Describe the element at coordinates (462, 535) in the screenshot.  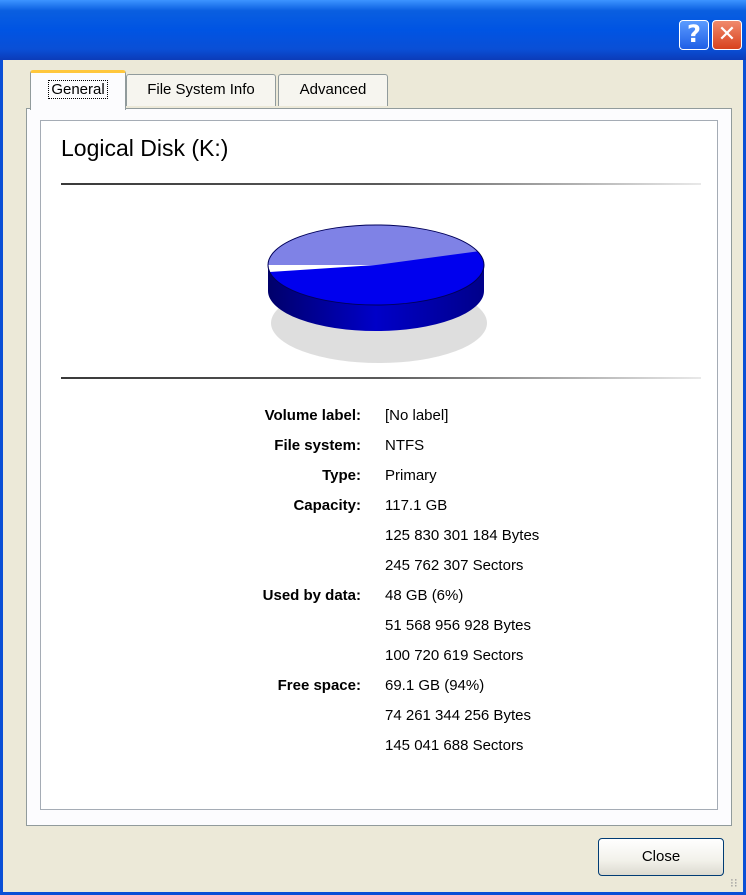
I see `capacity-value-bytes: 125 830 301 184 Bytes` at that location.